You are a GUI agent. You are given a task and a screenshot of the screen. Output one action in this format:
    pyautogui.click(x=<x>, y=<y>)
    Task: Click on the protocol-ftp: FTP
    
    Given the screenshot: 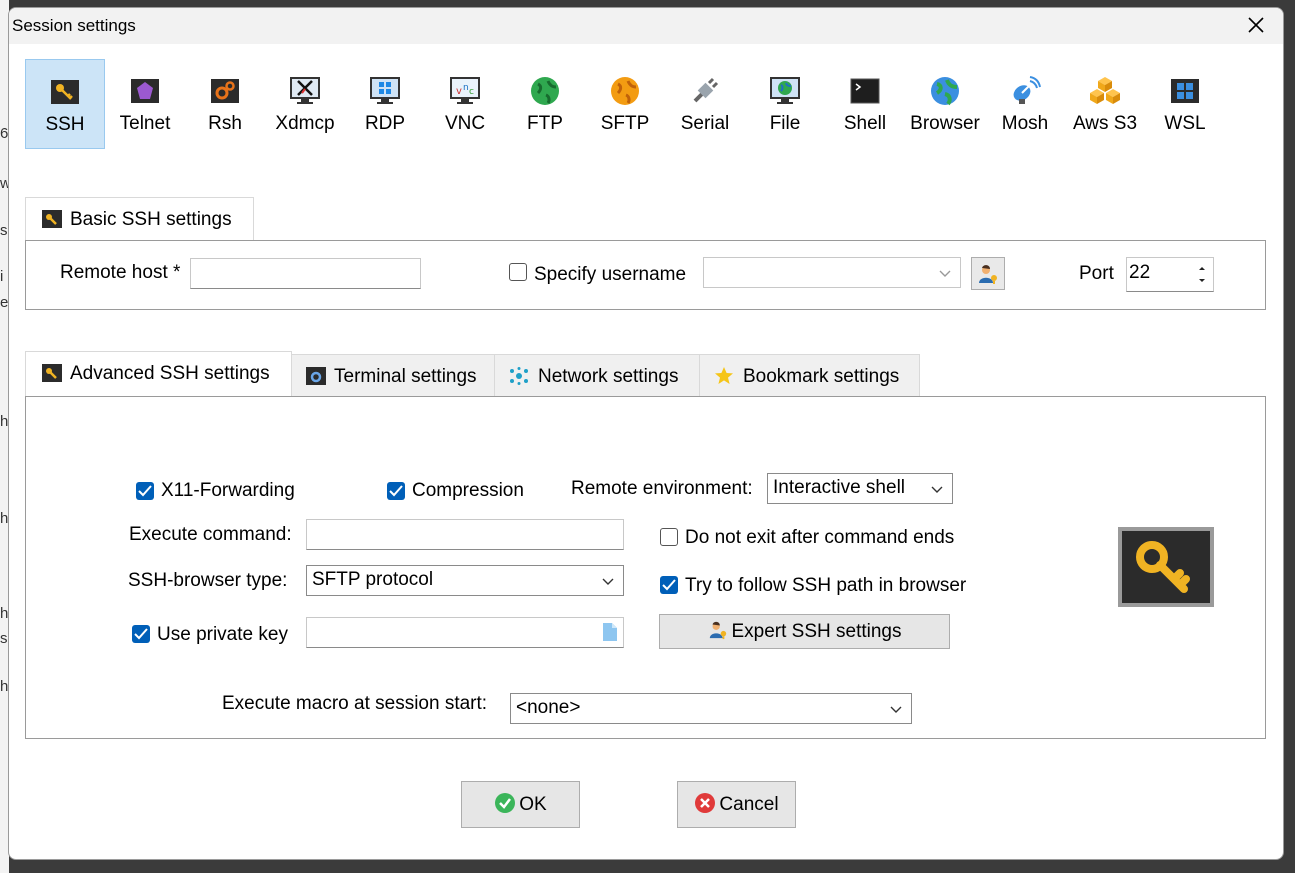 What is the action you would take?
    pyautogui.click(x=545, y=104)
    